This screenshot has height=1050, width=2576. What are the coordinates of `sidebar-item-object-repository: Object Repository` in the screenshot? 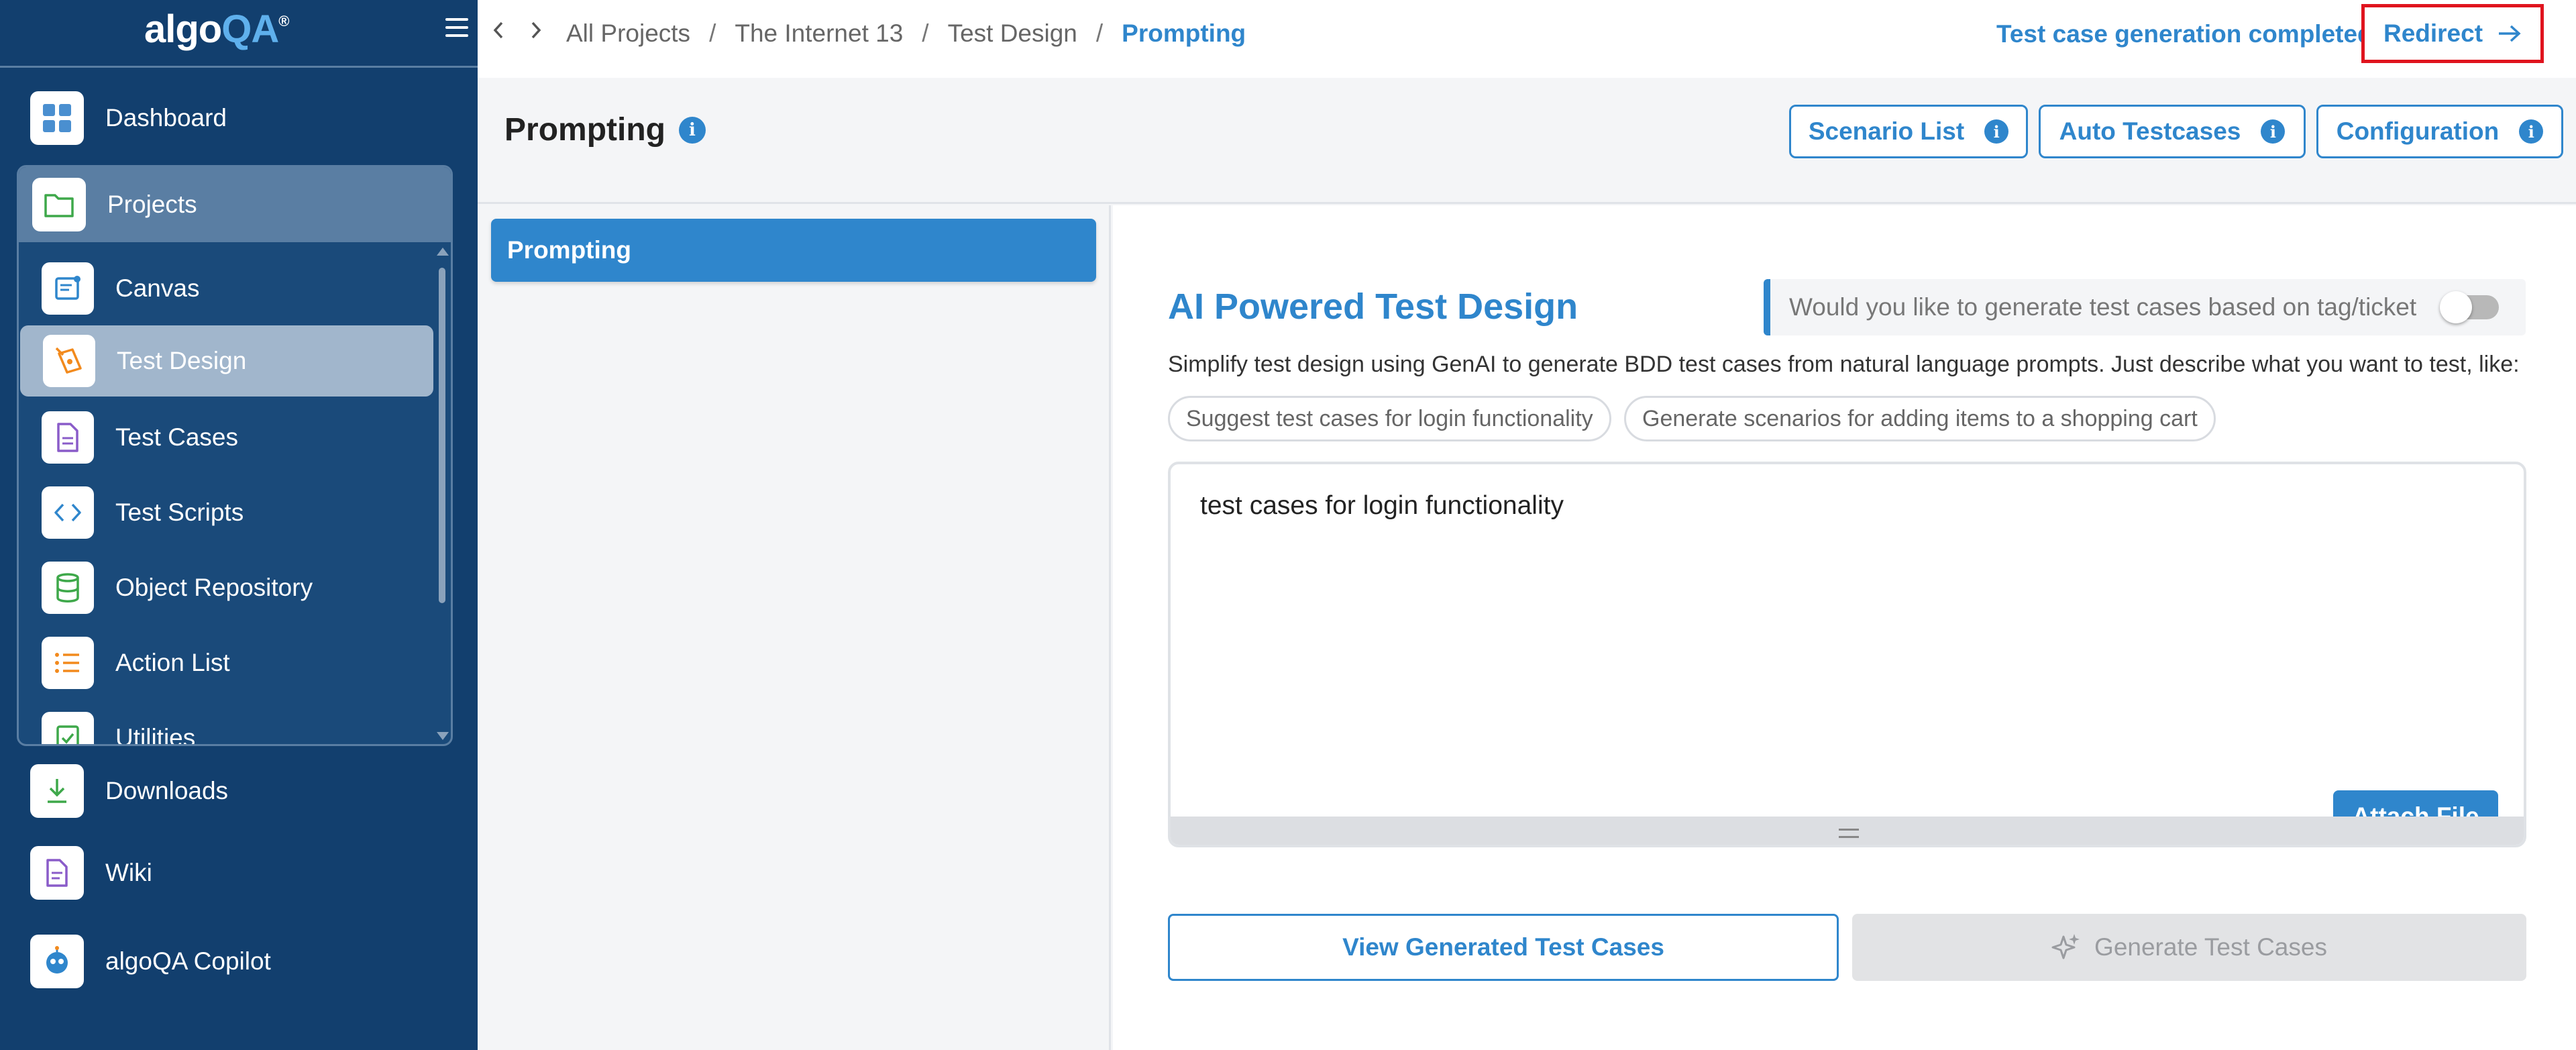 It's located at (227, 588).